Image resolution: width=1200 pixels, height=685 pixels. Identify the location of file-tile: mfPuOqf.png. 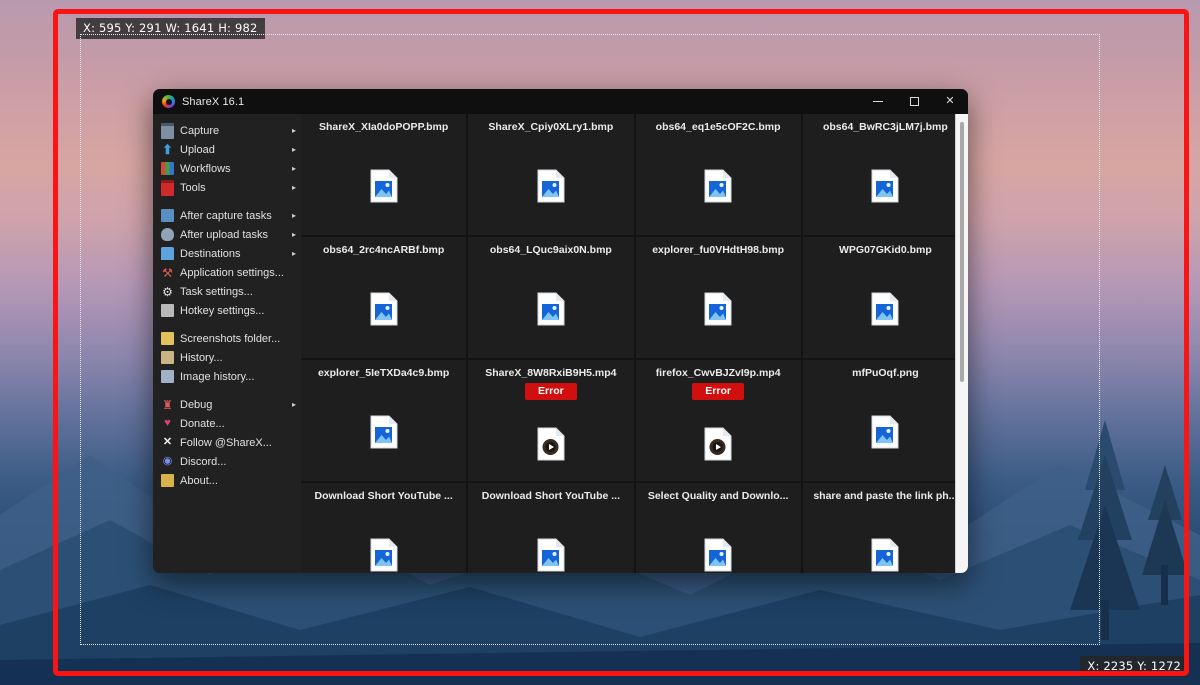
(885, 420).